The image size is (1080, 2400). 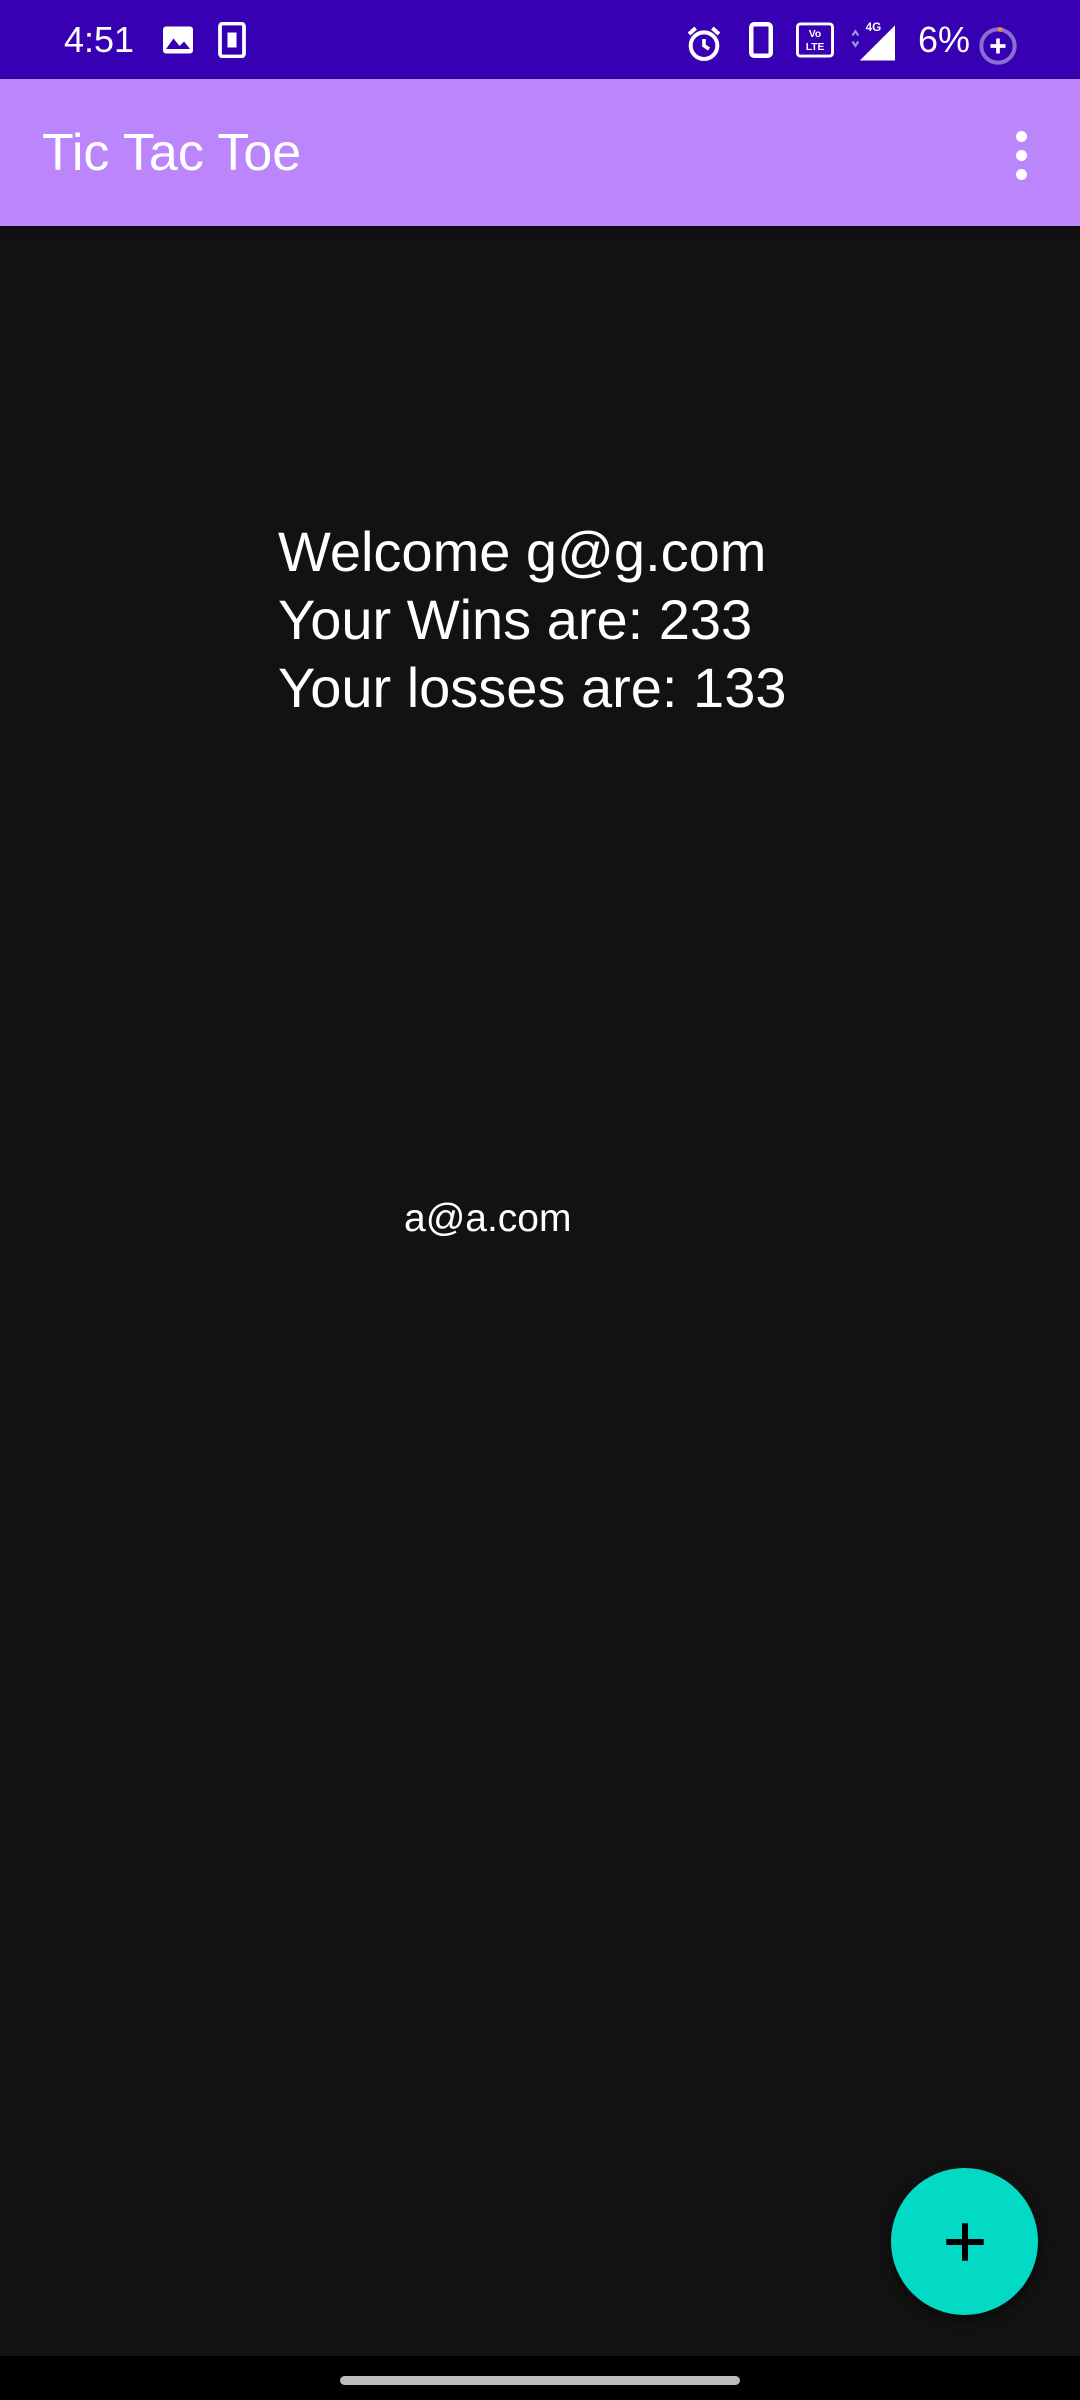 What do you see at coordinates (815, 47) in the screenshot?
I see `svg-text: LTE` at bounding box center [815, 47].